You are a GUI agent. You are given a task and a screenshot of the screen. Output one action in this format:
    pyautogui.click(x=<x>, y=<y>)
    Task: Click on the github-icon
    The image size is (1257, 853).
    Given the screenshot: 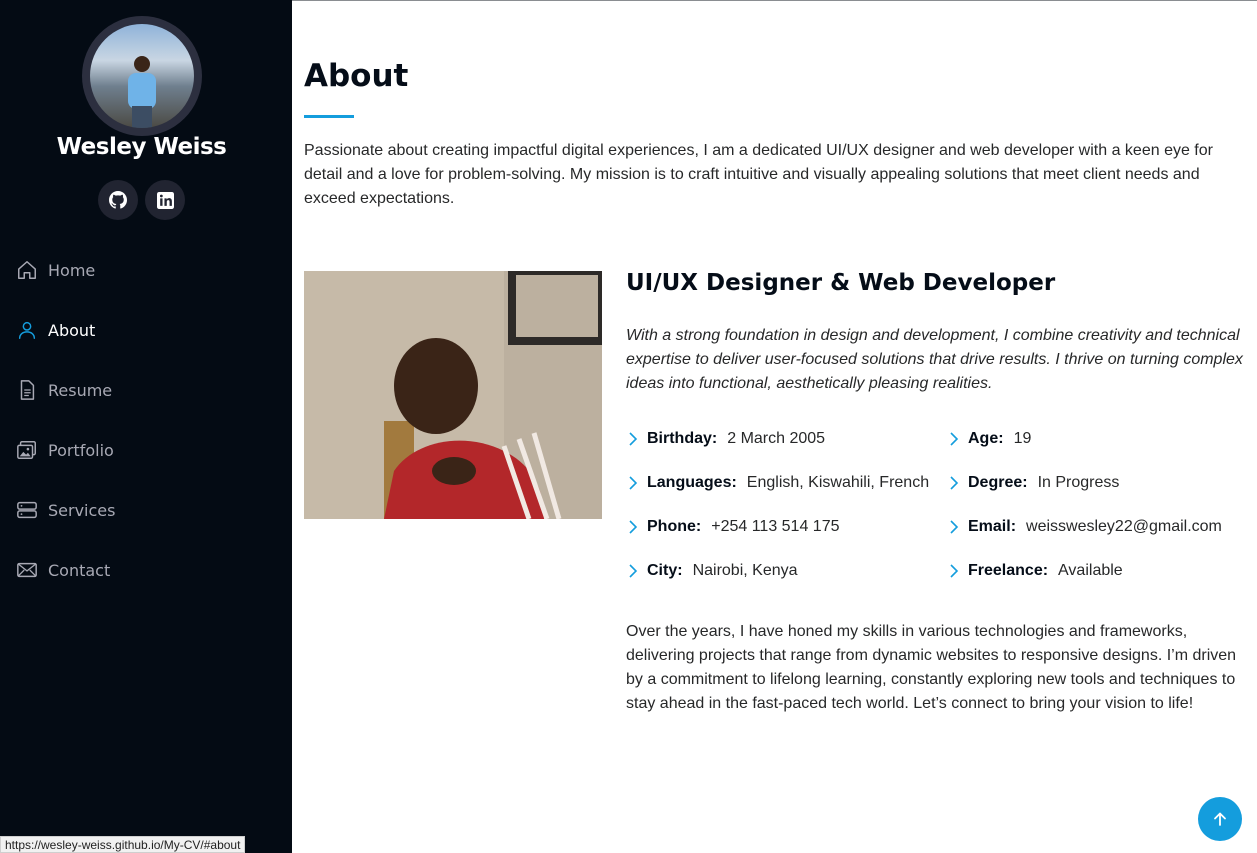 What is the action you would take?
    pyautogui.click(x=118, y=200)
    